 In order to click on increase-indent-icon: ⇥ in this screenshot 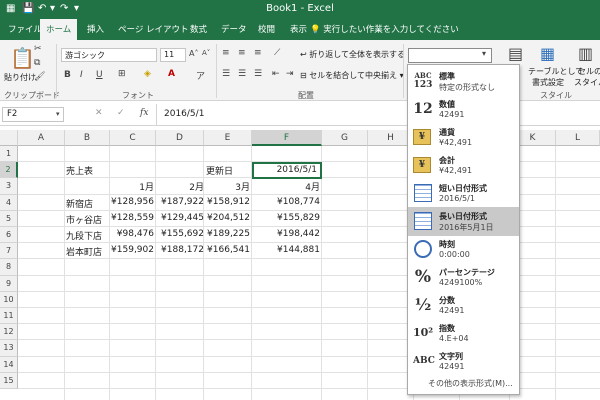, I will do `click(290, 74)`.